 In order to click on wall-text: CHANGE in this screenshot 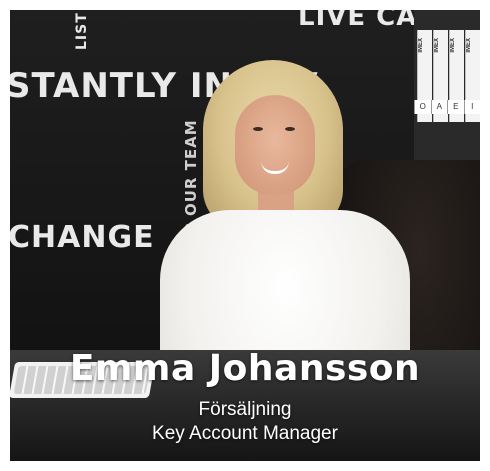, I will do `click(82, 237)`.